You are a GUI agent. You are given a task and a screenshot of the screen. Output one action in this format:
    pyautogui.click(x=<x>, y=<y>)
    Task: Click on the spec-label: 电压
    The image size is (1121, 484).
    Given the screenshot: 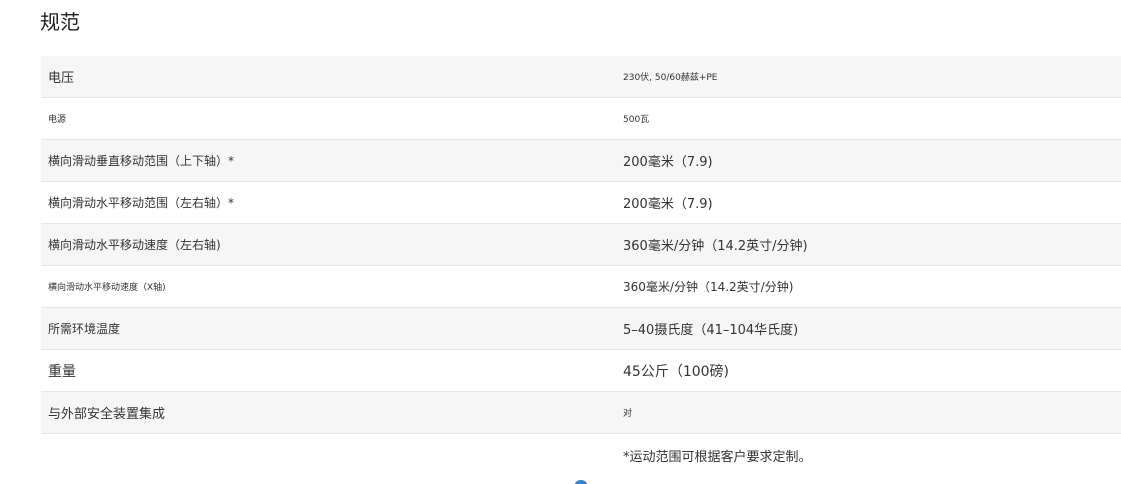 What is the action you would take?
    pyautogui.click(x=61, y=78)
    